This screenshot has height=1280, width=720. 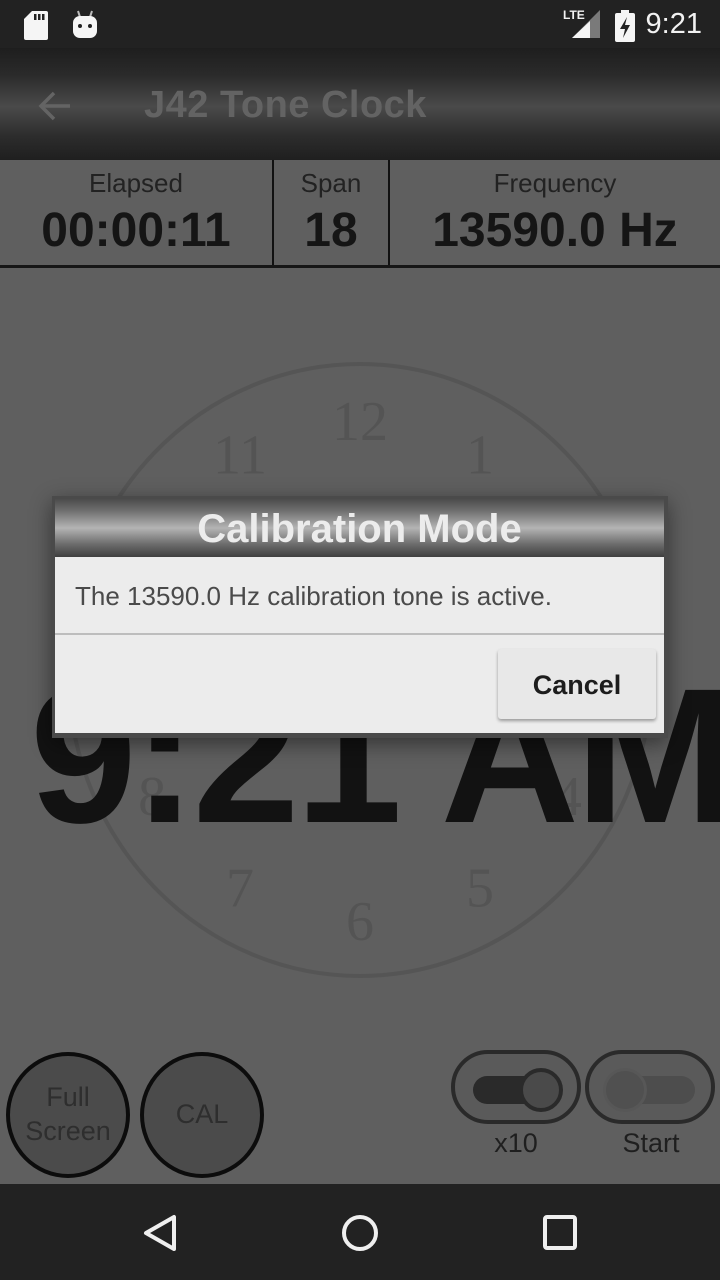 I want to click on span-label: Span, so click(x=331, y=183).